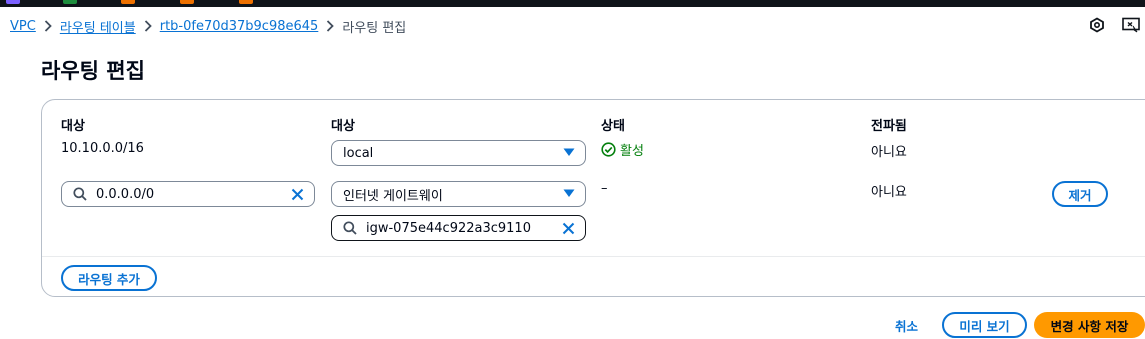  I want to click on page-title: 라우팅 편집, so click(93, 71).